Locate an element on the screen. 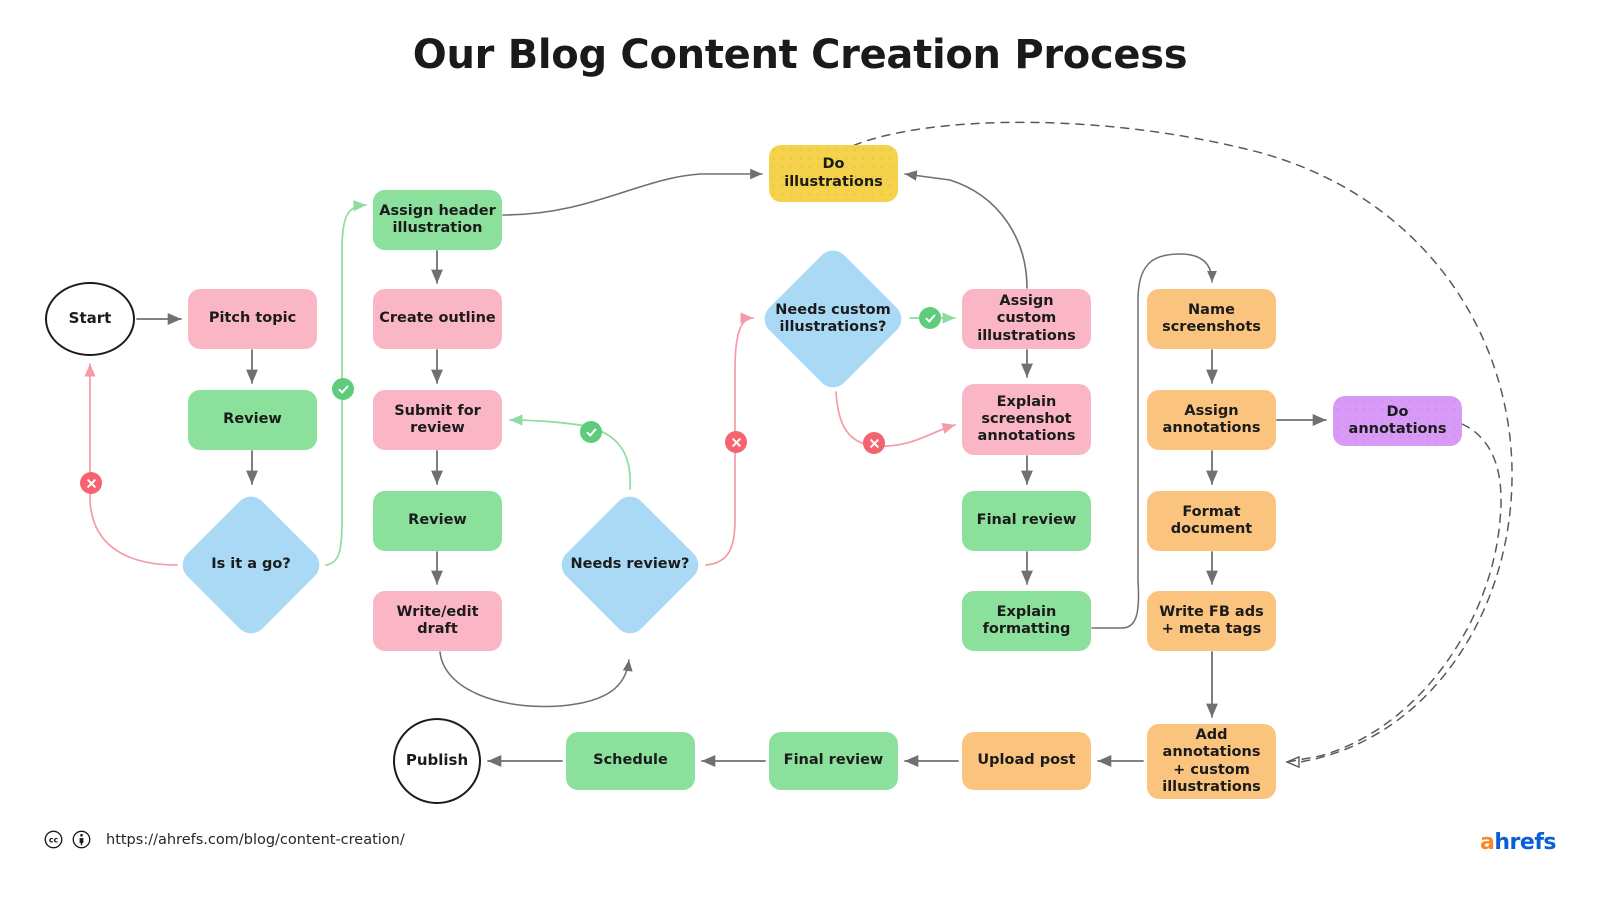 Image resolution: width=1600 pixels, height=912 pixels. process-node-upload-post: Upload post is located at coordinates (1026, 761).